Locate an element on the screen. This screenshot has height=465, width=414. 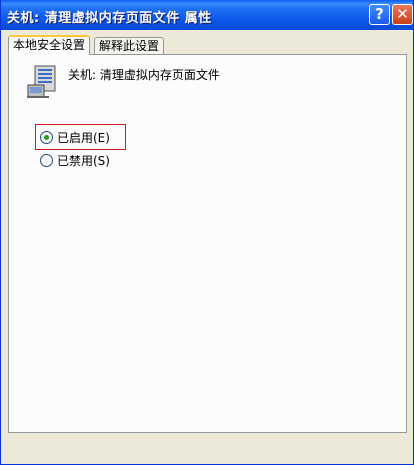
radio-disabled-label: 已禁用(S) is located at coordinates (83, 160).